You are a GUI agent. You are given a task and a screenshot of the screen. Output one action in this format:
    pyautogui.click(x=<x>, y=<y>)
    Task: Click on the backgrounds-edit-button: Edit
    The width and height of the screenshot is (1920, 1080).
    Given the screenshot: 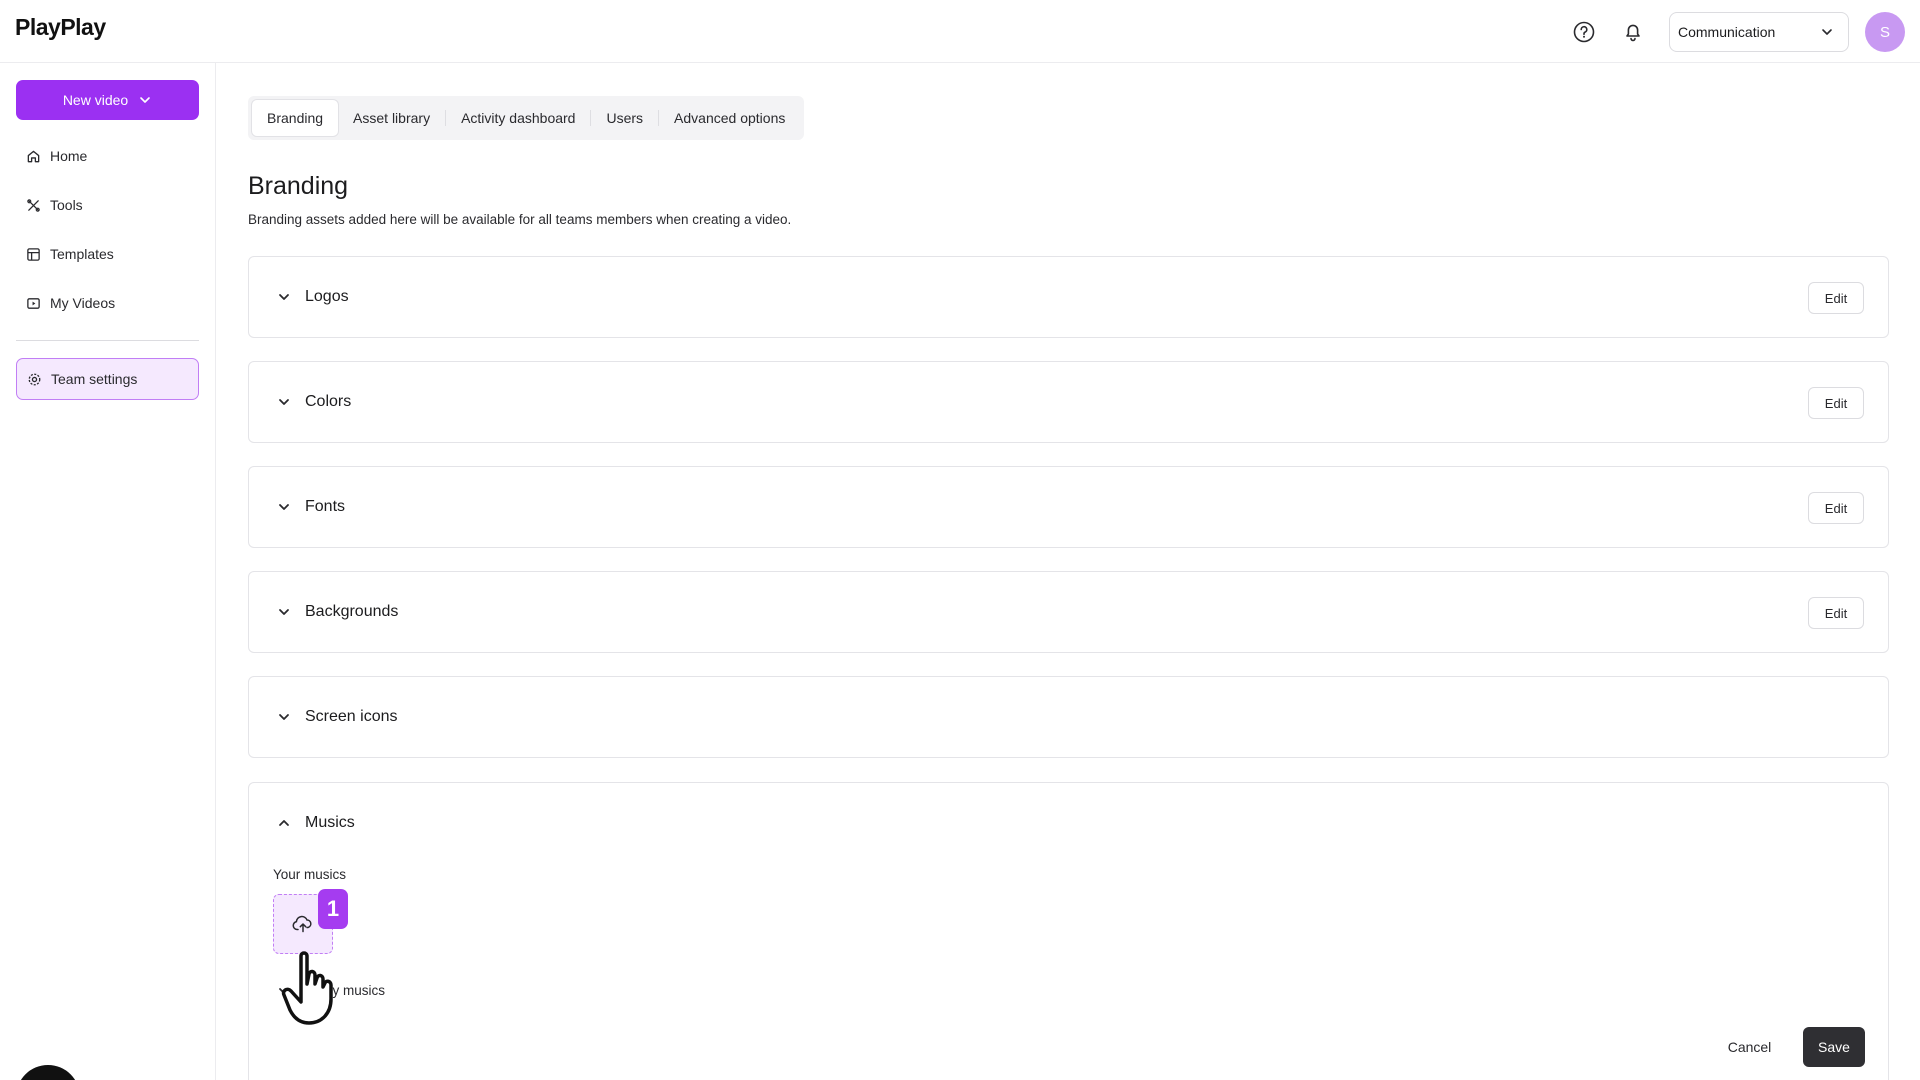 What is the action you would take?
    pyautogui.click(x=1836, y=613)
    